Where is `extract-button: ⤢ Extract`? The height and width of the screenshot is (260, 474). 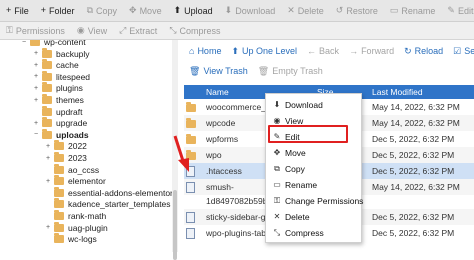 extract-button: ⤢ Extract is located at coordinates (138, 30).